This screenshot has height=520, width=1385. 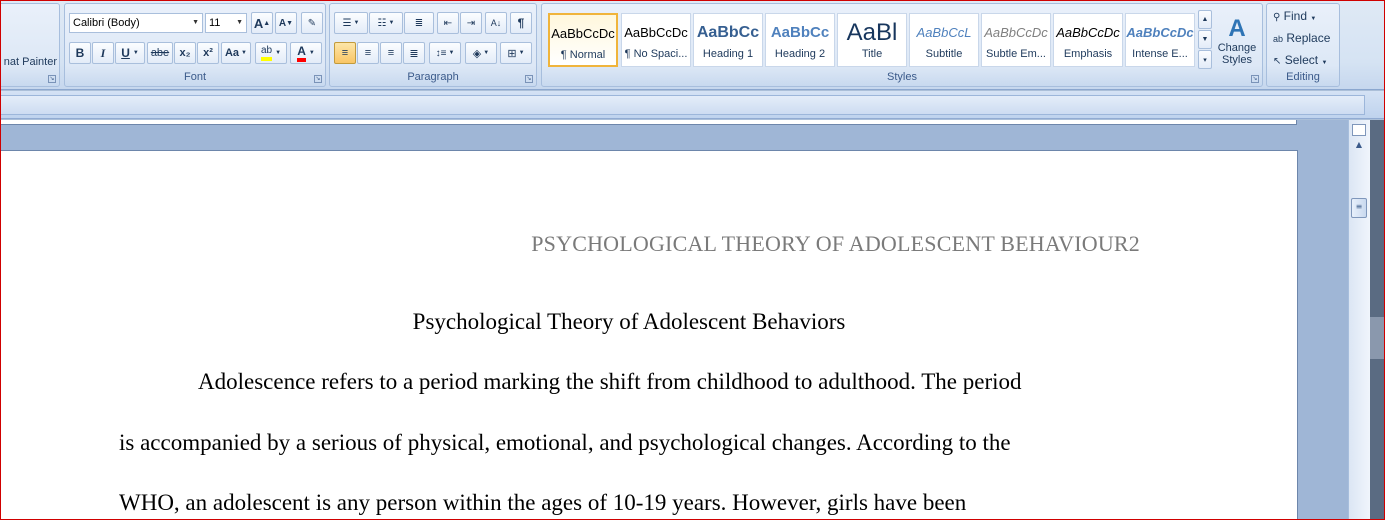 I want to click on style-sample: AaBbCcL, so click(x=944, y=32).